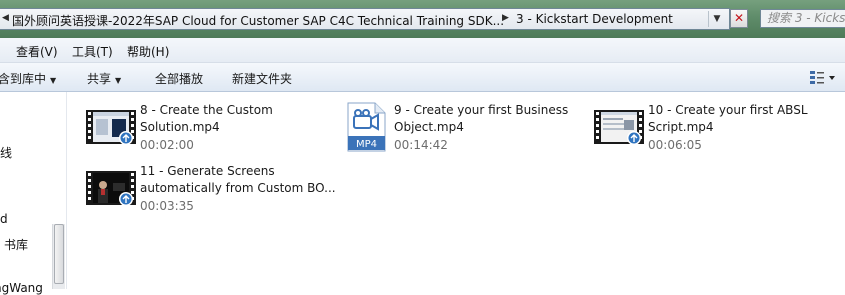 Image resolution: width=845 pixels, height=295 pixels. I want to click on breadcrumb-current: 3 - Kickstart Development, so click(594, 19).